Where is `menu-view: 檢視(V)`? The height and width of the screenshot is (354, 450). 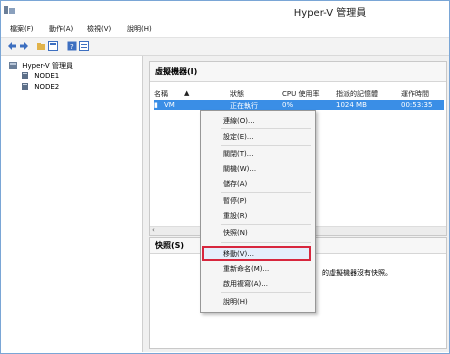 menu-view: 檢視(V) is located at coordinates (99, 29).